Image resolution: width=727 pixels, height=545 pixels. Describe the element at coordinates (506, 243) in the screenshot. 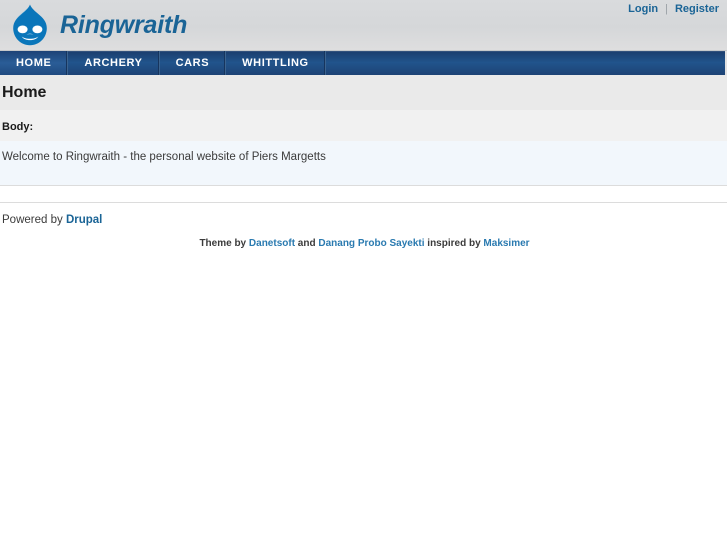

I see `maksimer-link: Maksimer` at that location.